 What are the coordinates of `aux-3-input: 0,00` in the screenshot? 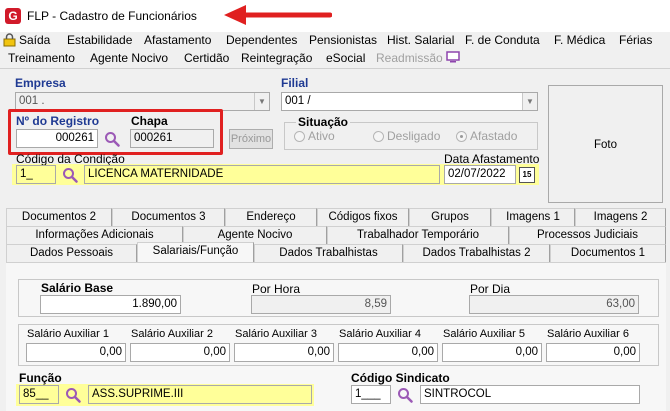 It's located at (284, 352).